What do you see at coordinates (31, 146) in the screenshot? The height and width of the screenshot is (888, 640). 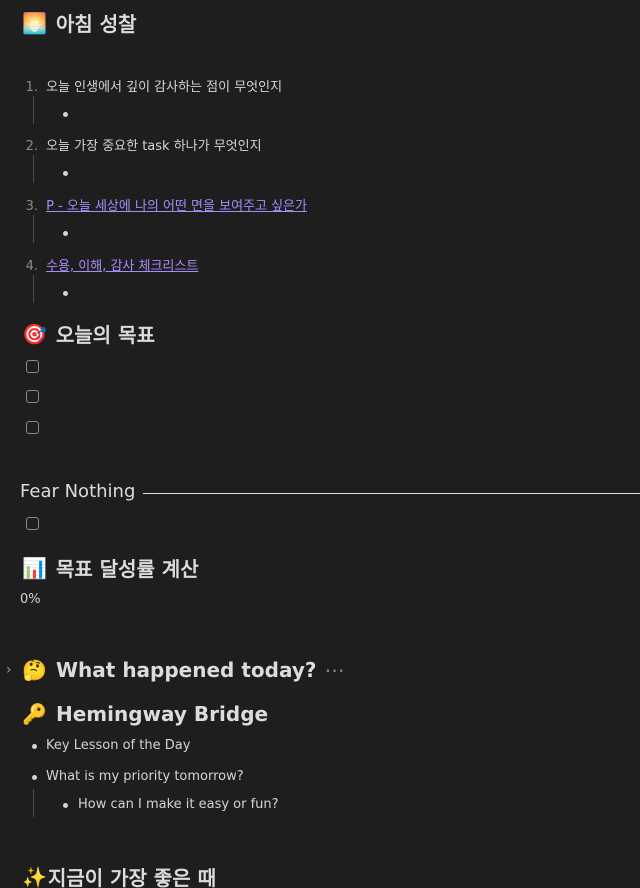 I see `list-number: 2.` at bounding box center [31, 146].